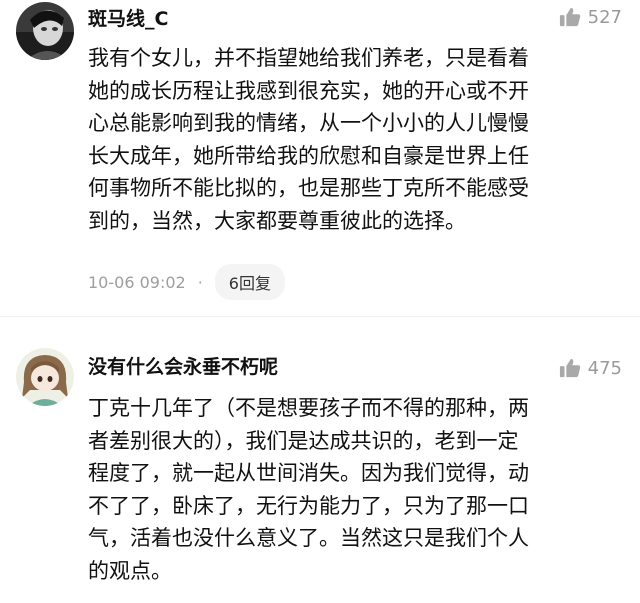 The height and width of the screenshot is (603, 640). Describe the element at coordinates (130, 570) in the screenshot. I see `comment-line: 的观点。` at that location.